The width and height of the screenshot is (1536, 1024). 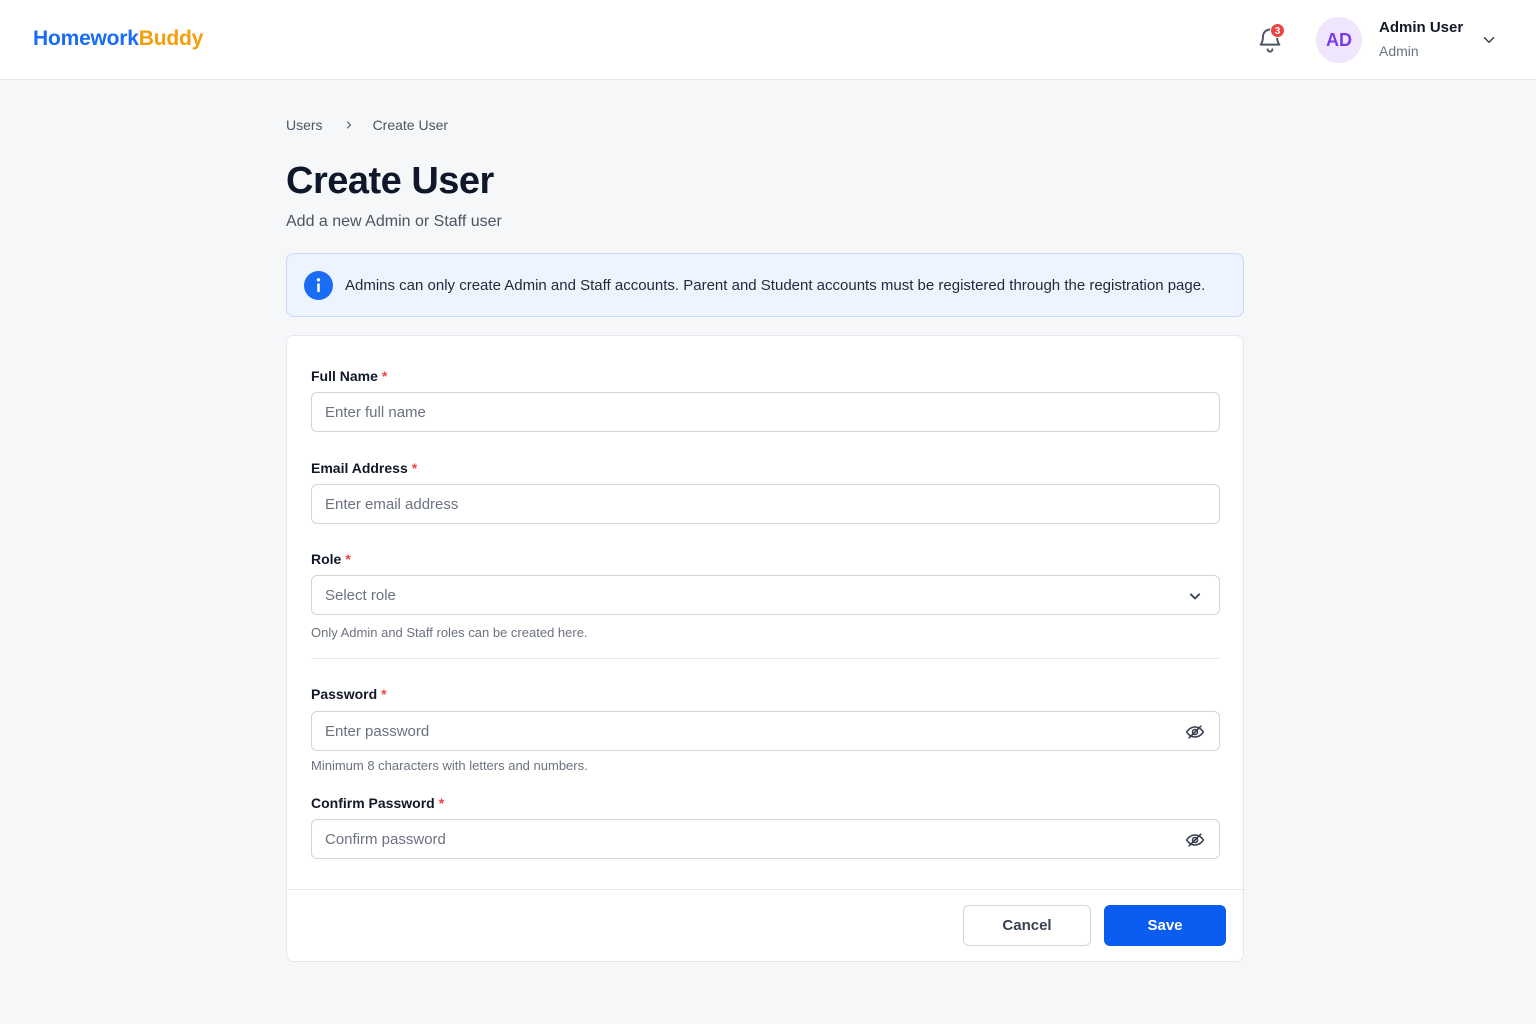 What do you see at coordinates (392, 504) in the screenshot?
I see `email-placeholder: Enter email address` at bounding box center [392, 504].